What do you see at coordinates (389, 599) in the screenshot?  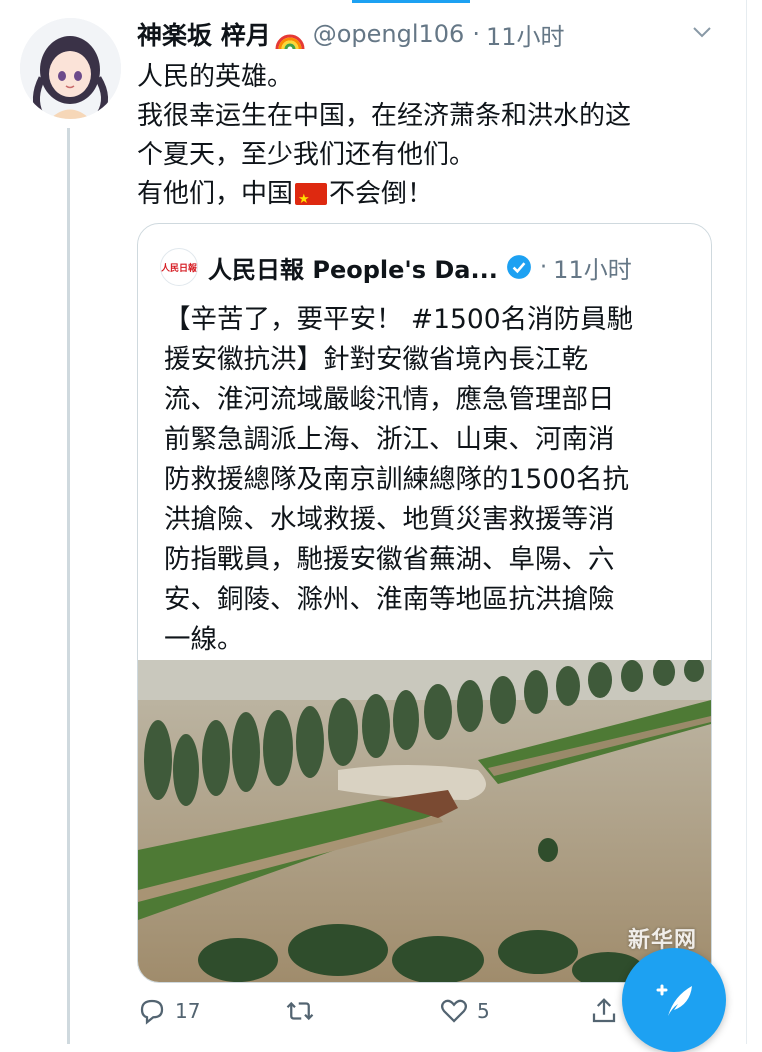 I see `quoted-line: 安、銅陵、滁州、淮南等地區抗洪搶險` at bounding box center [389, 599].